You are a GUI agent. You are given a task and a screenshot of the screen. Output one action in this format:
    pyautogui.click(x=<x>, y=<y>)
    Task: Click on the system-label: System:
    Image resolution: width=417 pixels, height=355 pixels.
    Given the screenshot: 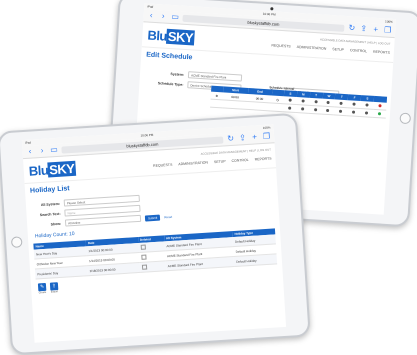 What is the action you would take?
    pyautogui.click(x=177, y=74)
    